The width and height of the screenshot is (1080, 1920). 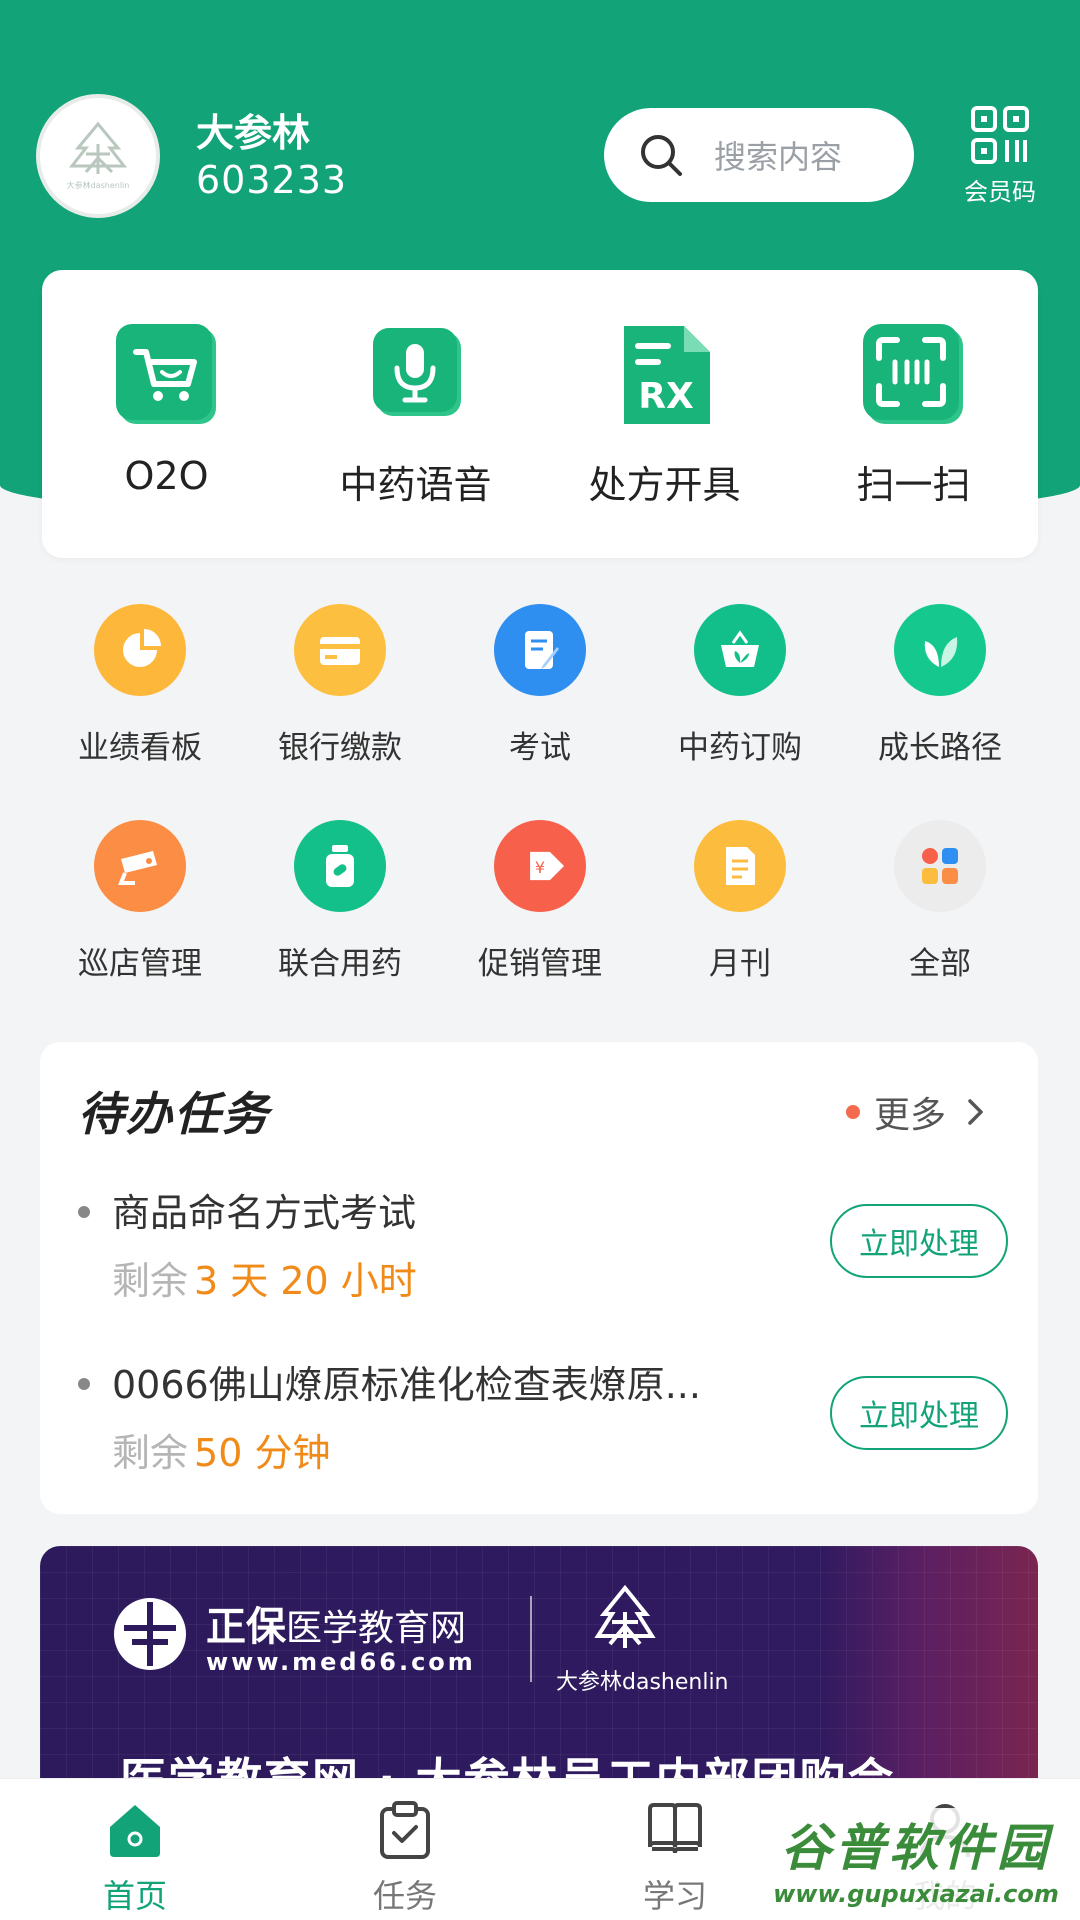 What do you see at coordinates (540, 712) in the screenshot?
I see `grid-item-exam: 考试` at bounding box center [540, 712].